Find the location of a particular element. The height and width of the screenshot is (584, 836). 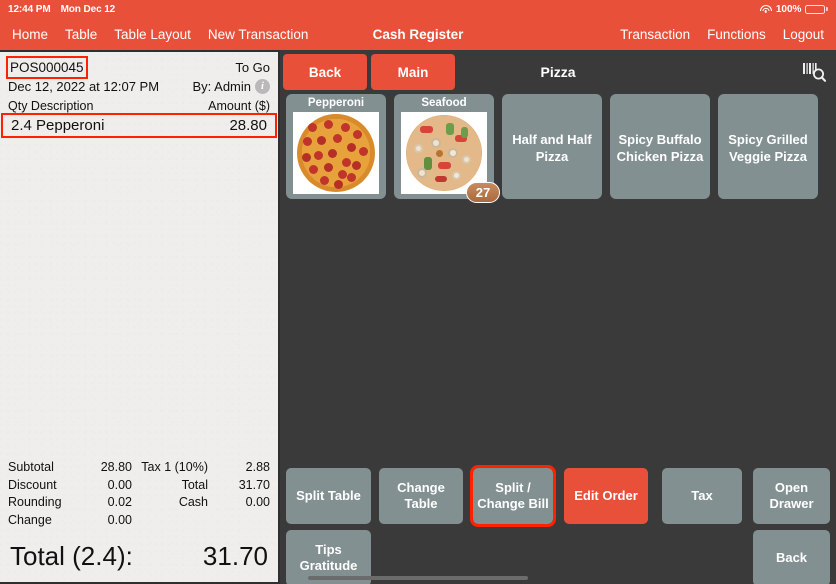

product-tile-half-and-half-pizza: Half and Half Pizza is located at coordinates (552, 146).